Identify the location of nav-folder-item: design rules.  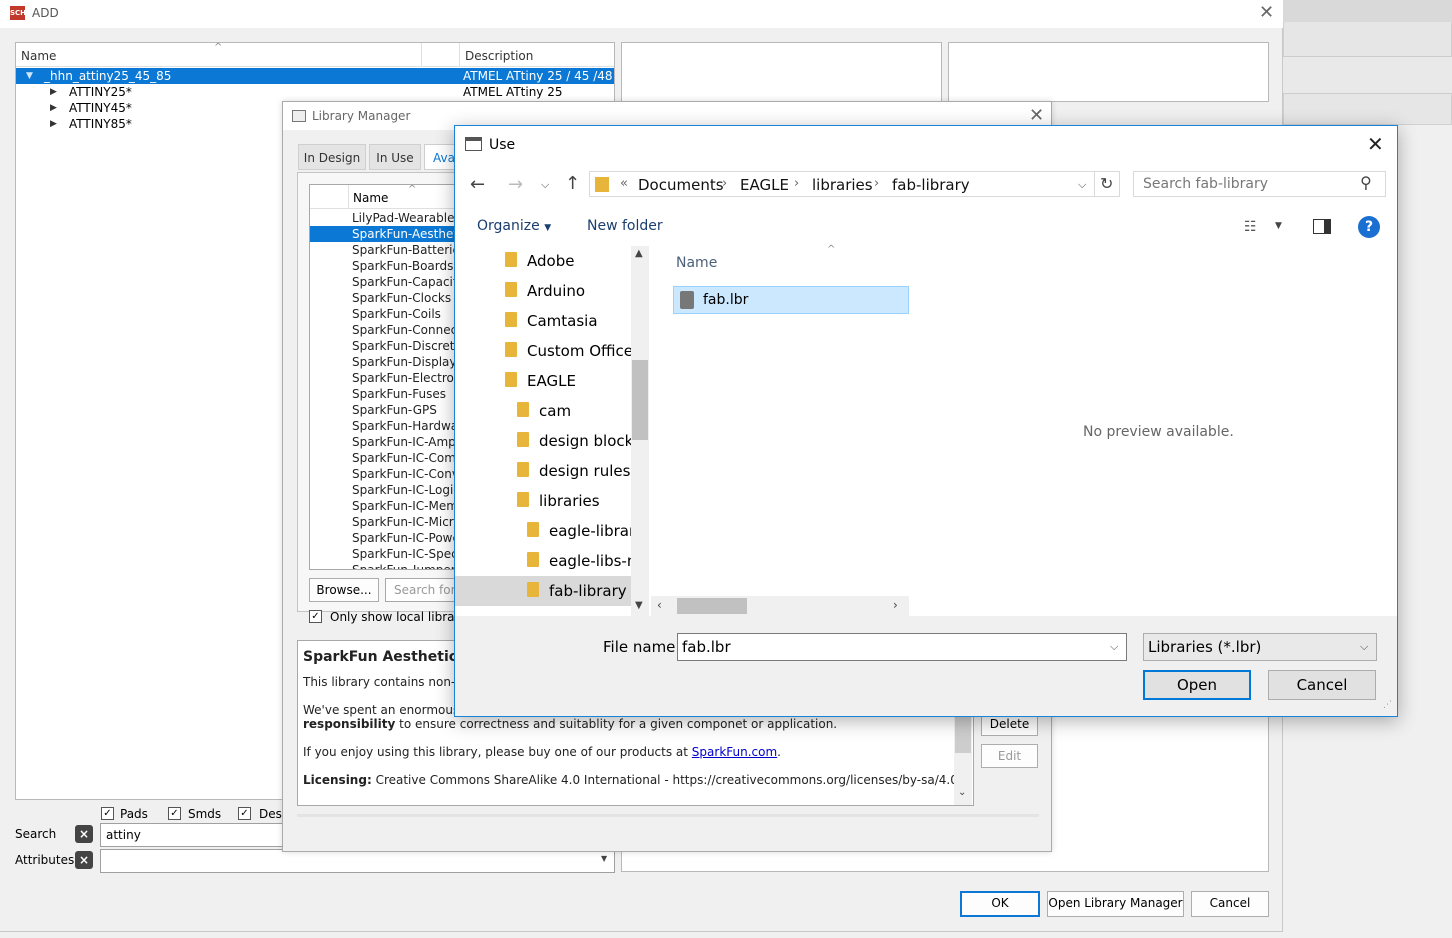
(543, 471).